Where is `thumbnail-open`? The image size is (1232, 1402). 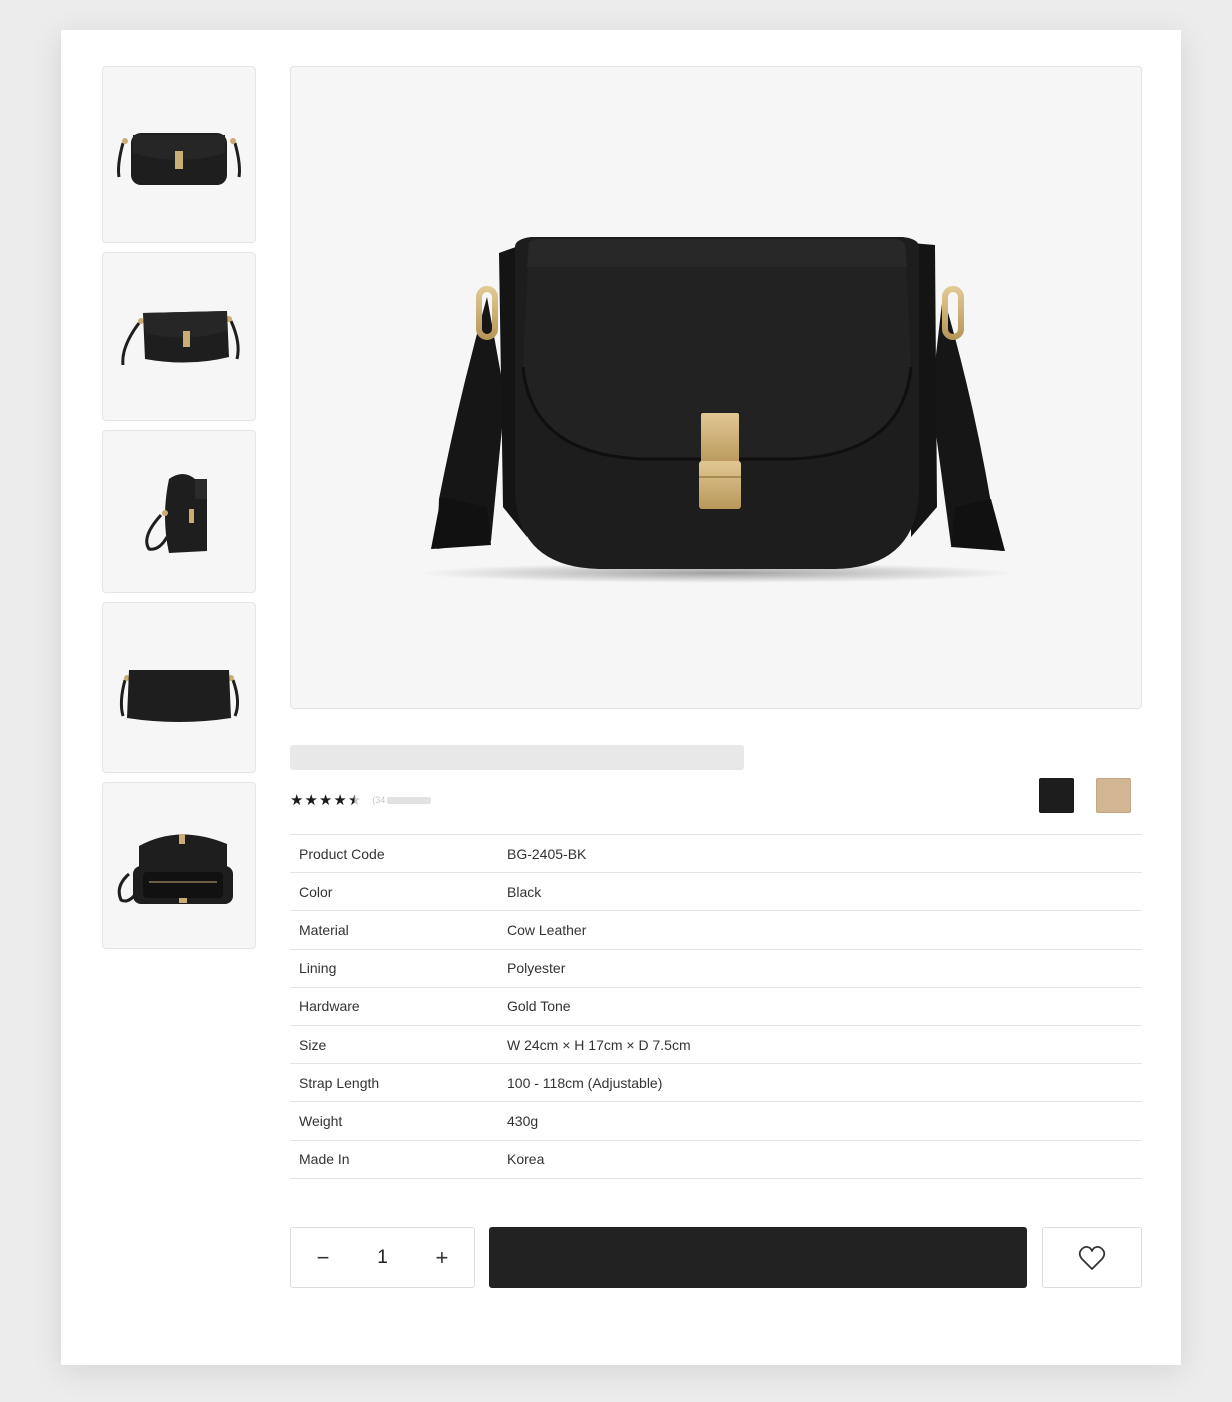 thumbnail-open is located at coordinates (179, 865).